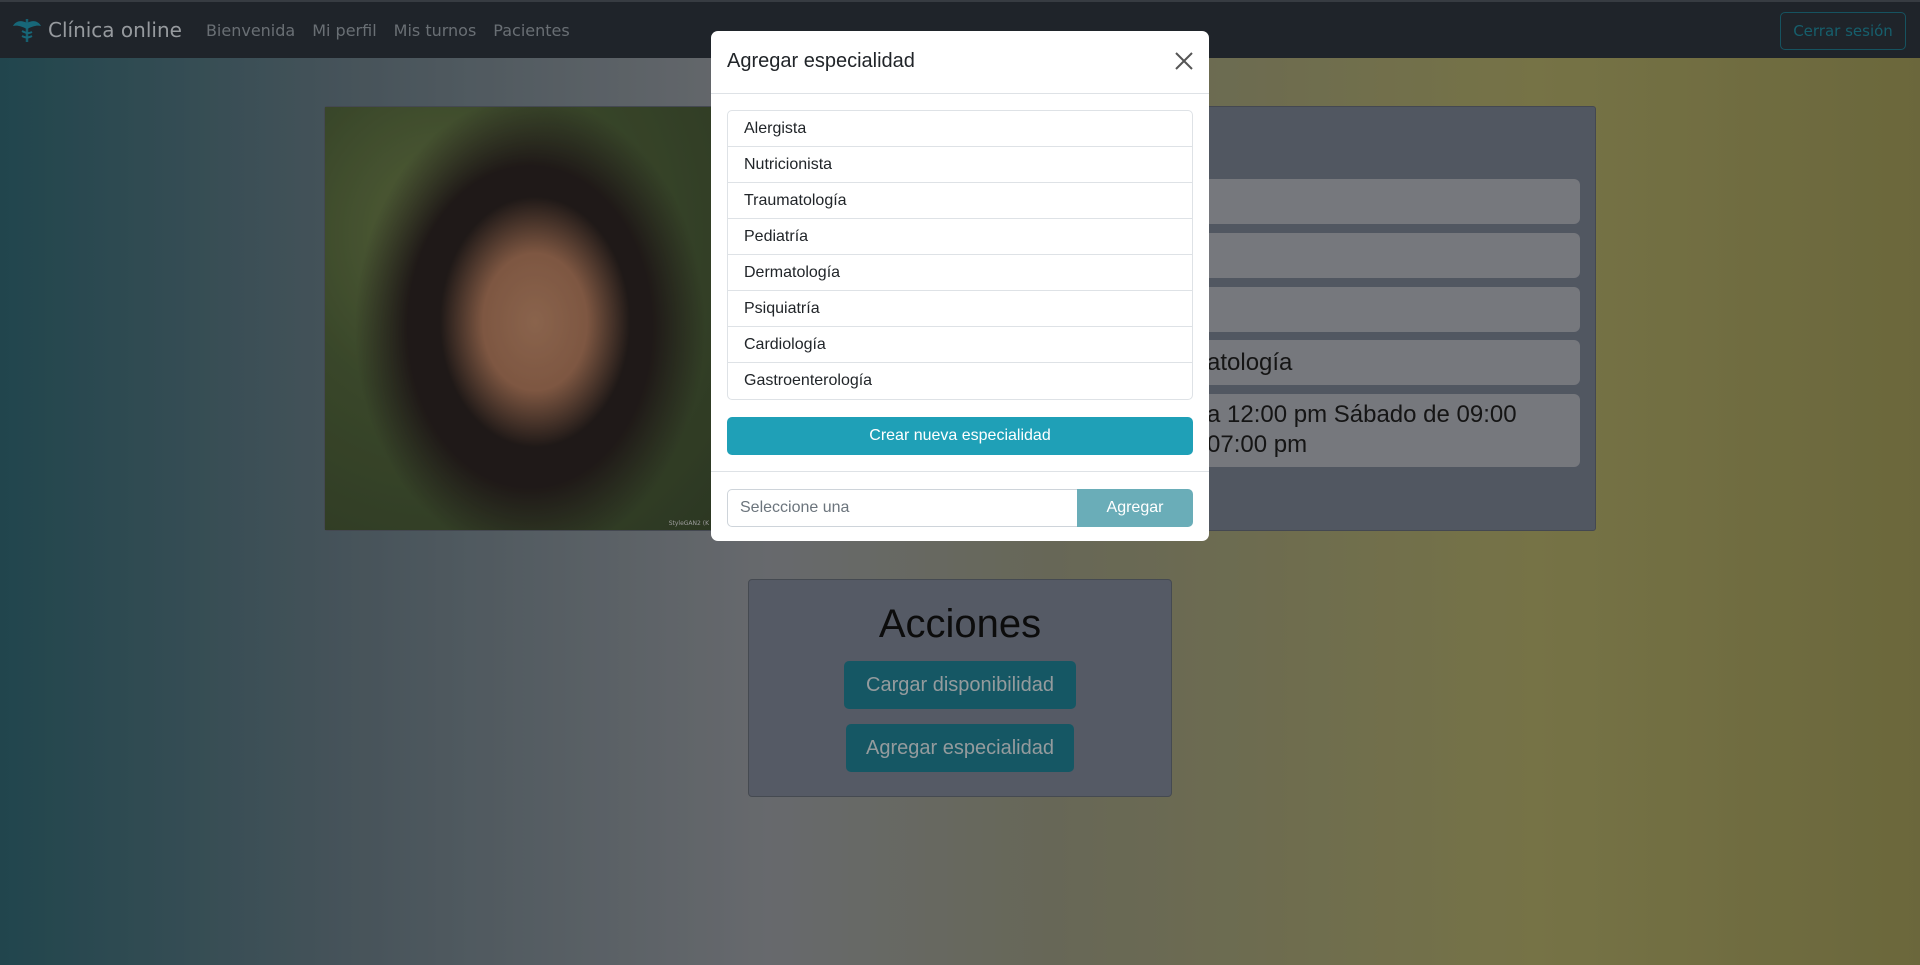 The width and height of the screenshot is (1920, 965). I want to click on modal-footer: Agregar, so click(960, 506).